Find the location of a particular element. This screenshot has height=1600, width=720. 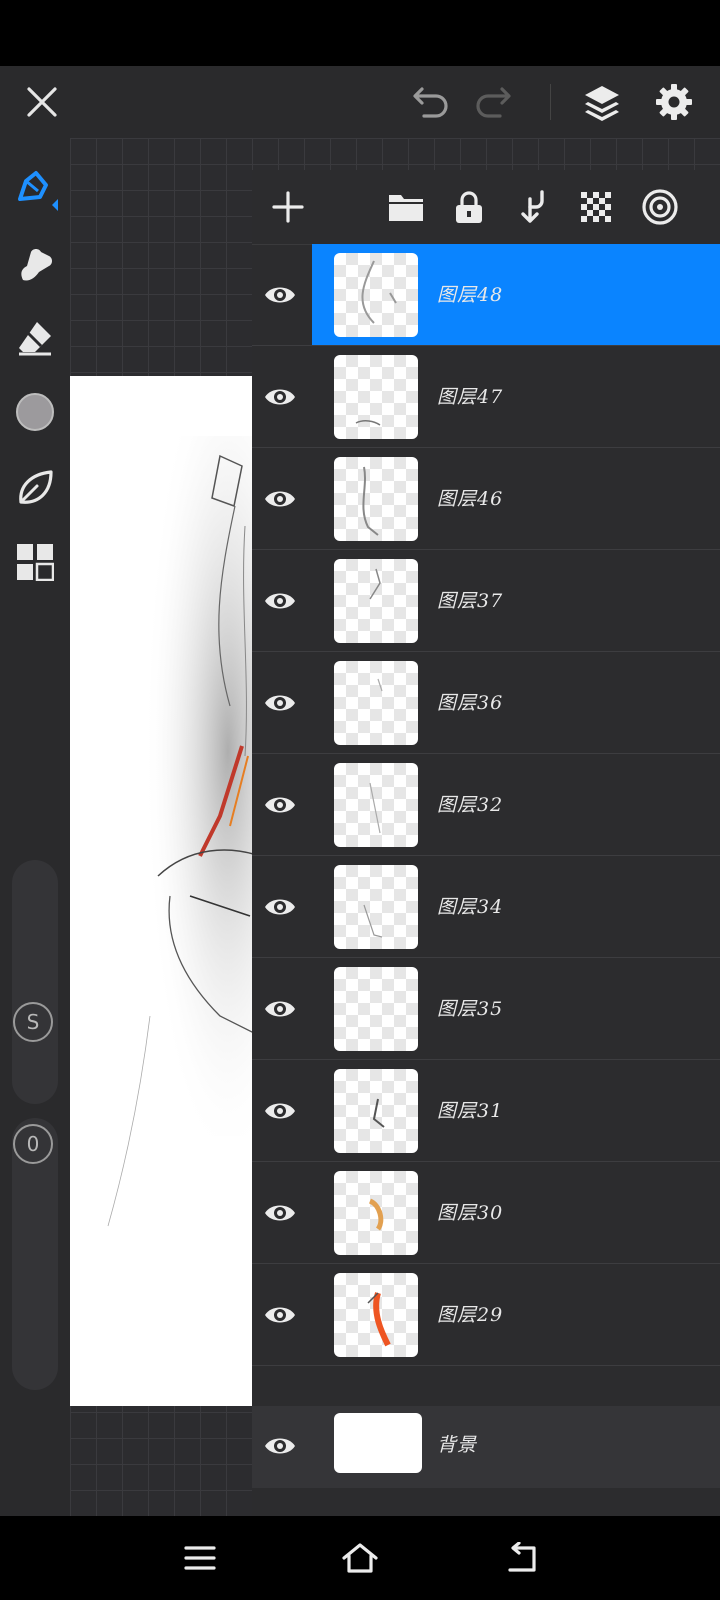

alpha-lock-button is located at coordinates (596, 207).